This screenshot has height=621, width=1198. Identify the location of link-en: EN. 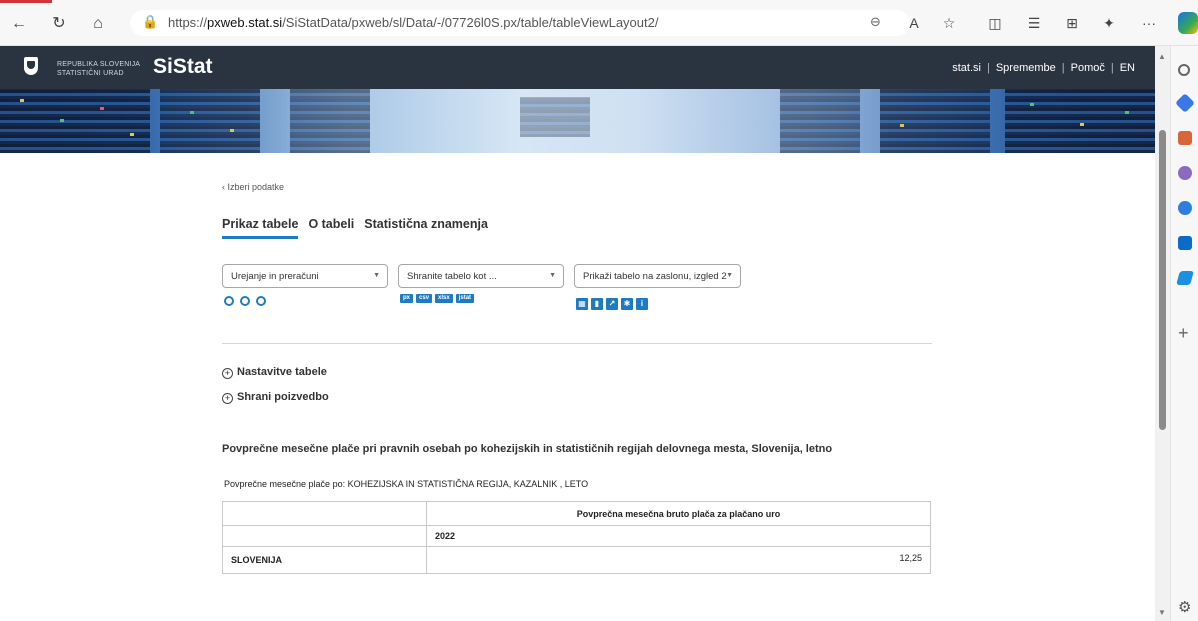
(1127, 68).